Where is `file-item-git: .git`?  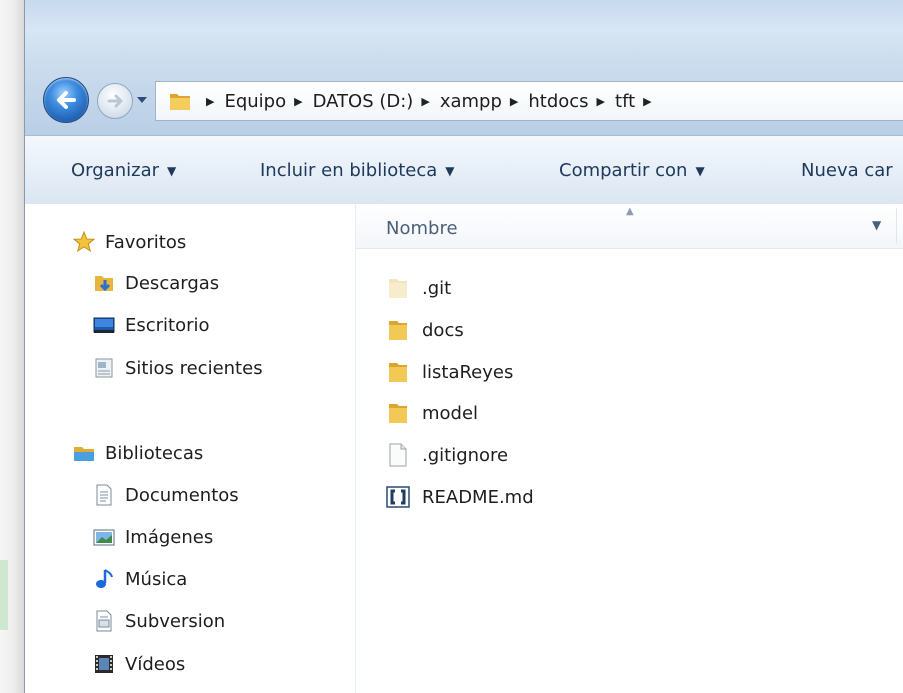
file-item-git: .git is located at coordinates (418, 288).